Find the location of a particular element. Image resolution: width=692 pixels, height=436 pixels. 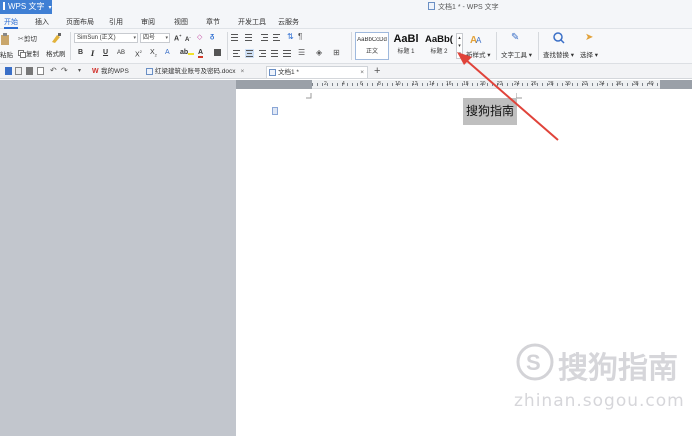

new-style-button: 新样式 ▾ is located at coordinates (478, 54).